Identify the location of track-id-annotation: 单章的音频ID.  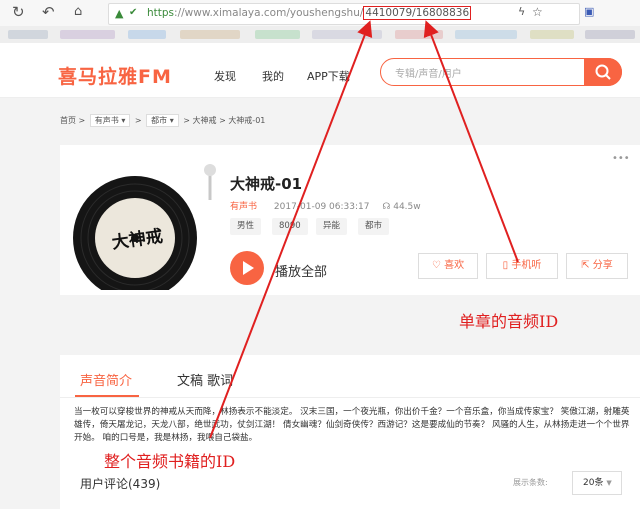
(509, 321).